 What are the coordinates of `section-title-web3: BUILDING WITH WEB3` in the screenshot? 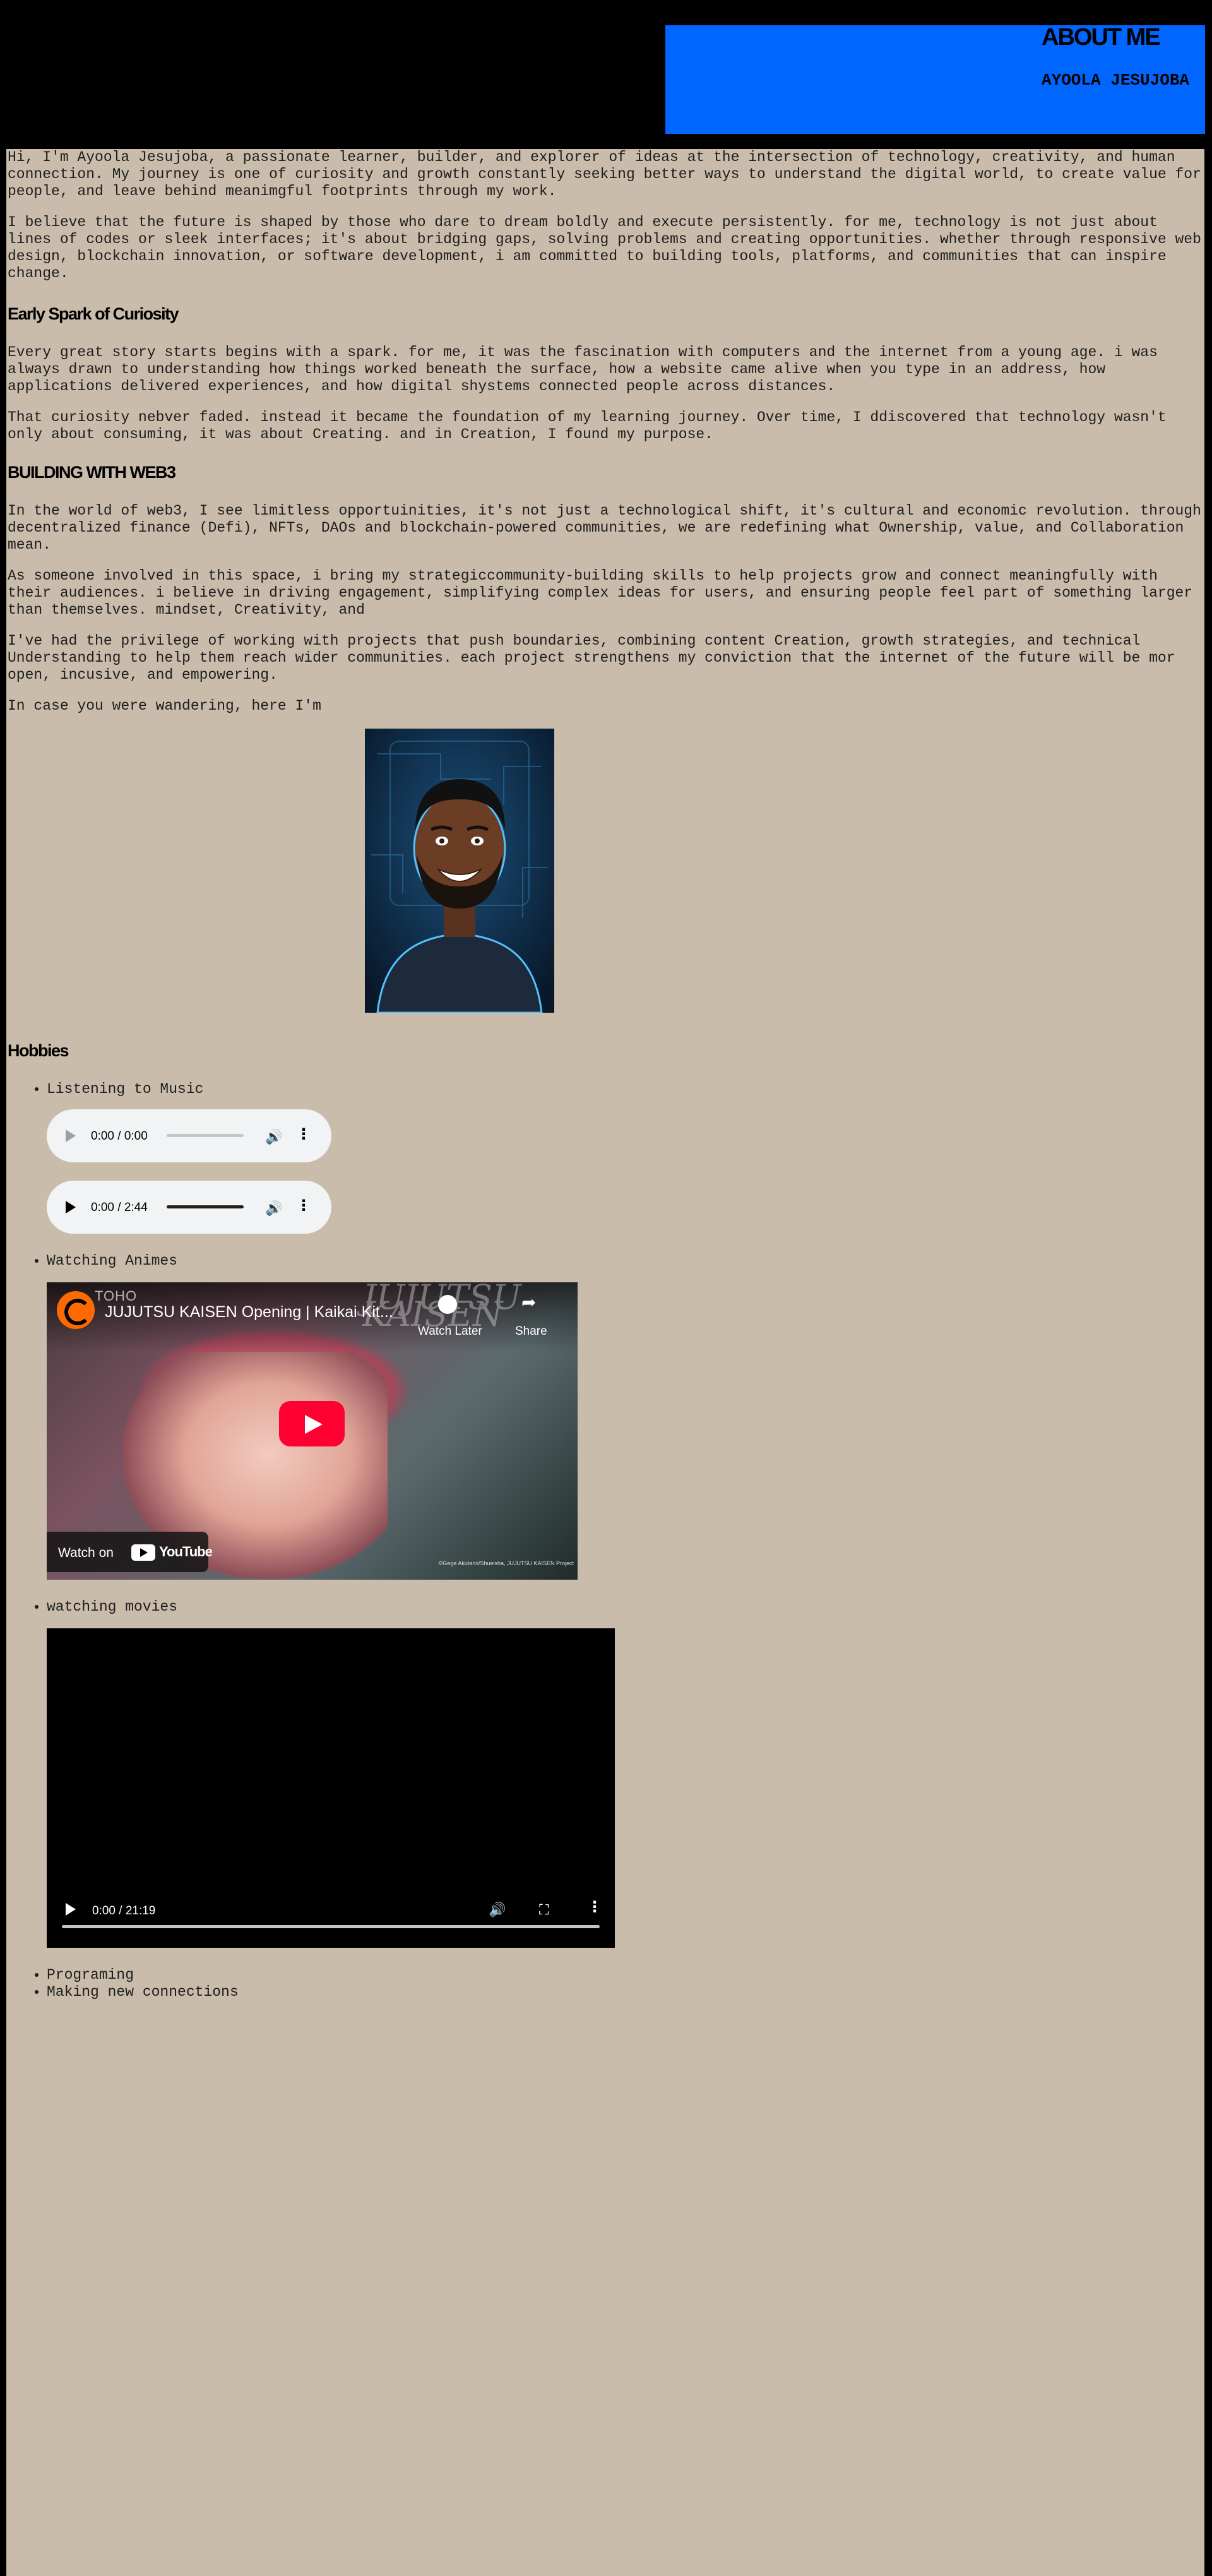 It's located at (92, 472).